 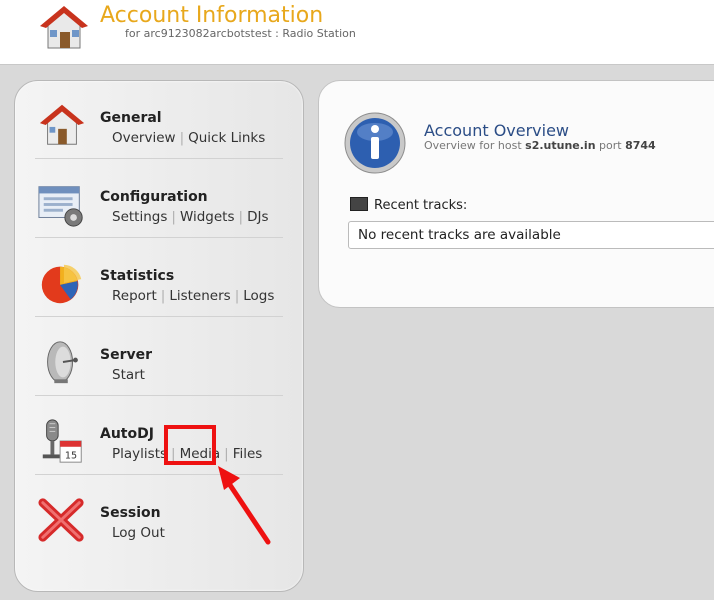 I want to click on svg-text: 15, so click(x=71, y=455).